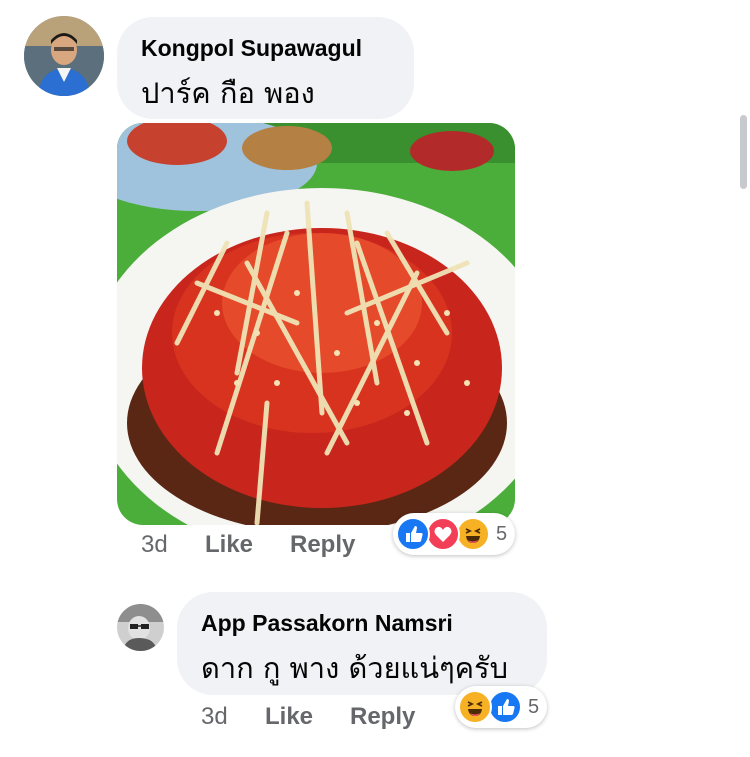 This screenshot has width=750, height=757. Describe the element at coordinates (251, 48) in the screenshot. I see `comment-author: Kongpol Supawagul` at that location.